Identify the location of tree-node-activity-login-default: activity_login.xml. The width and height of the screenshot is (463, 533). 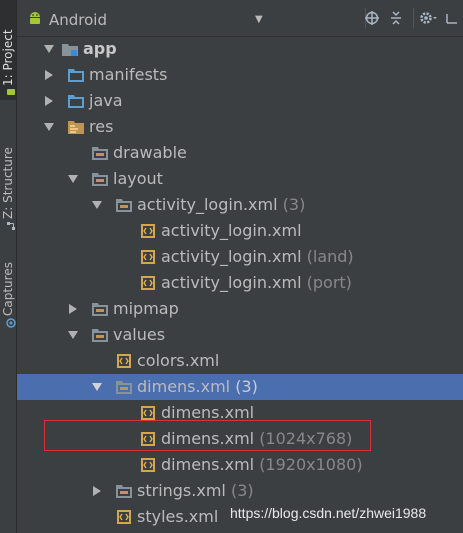
(240, 231).